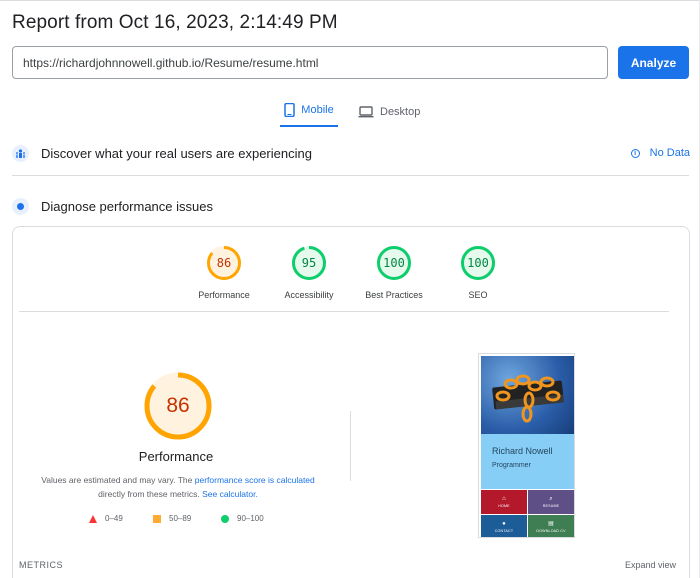 Image resolution: width=700 pixels, height=578 pixels. I want to click on tab-desktop-label: Desktop, so click(400, 112).